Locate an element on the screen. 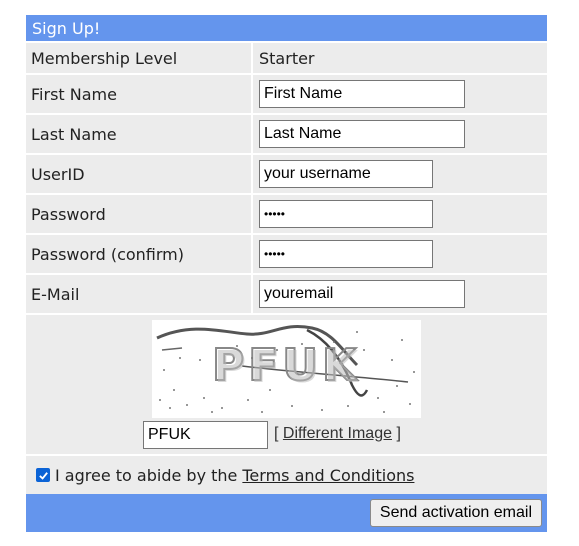  agree-checkbox is located at coordinates (43, 475).